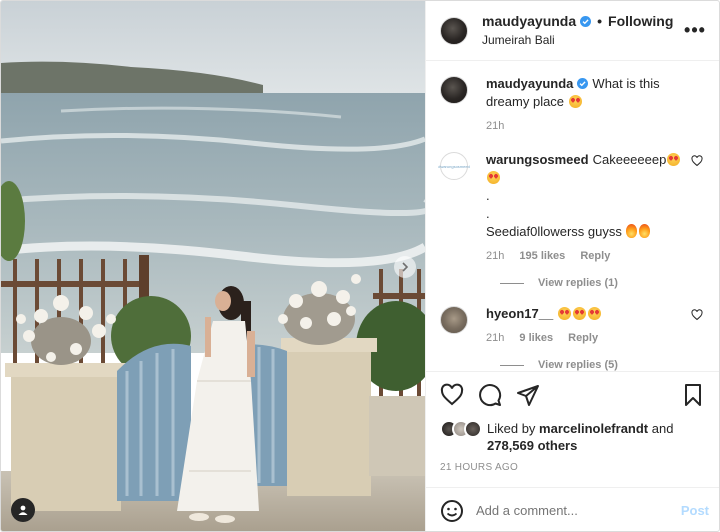  Describe the element at coordinates (572, 467) in the screenshot. I see `post-timestamp: 21 HOURS AGO` at that location.